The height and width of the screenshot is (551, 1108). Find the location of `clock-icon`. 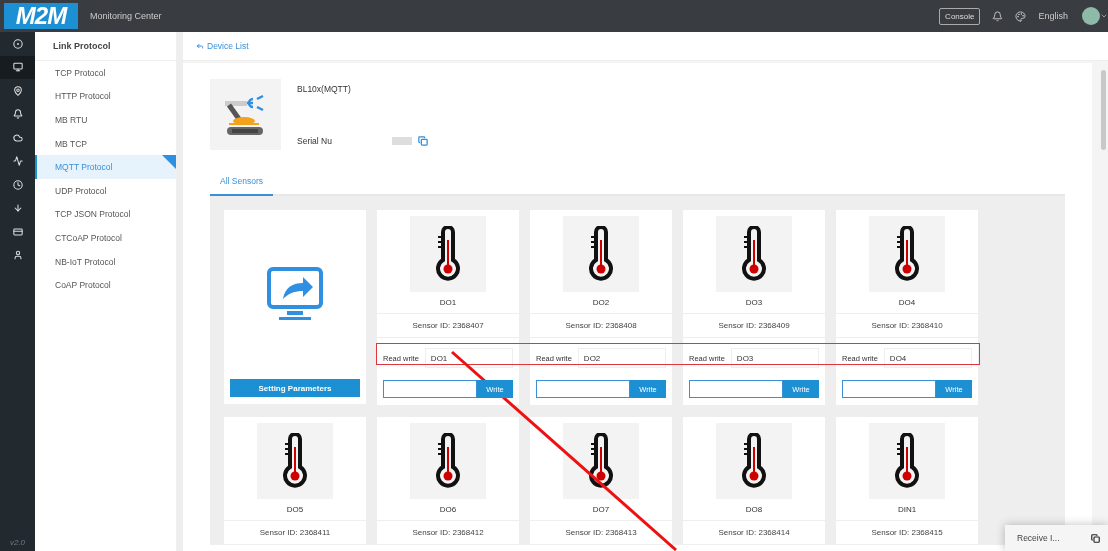

clock-icon is located at coordinates (17, 184).